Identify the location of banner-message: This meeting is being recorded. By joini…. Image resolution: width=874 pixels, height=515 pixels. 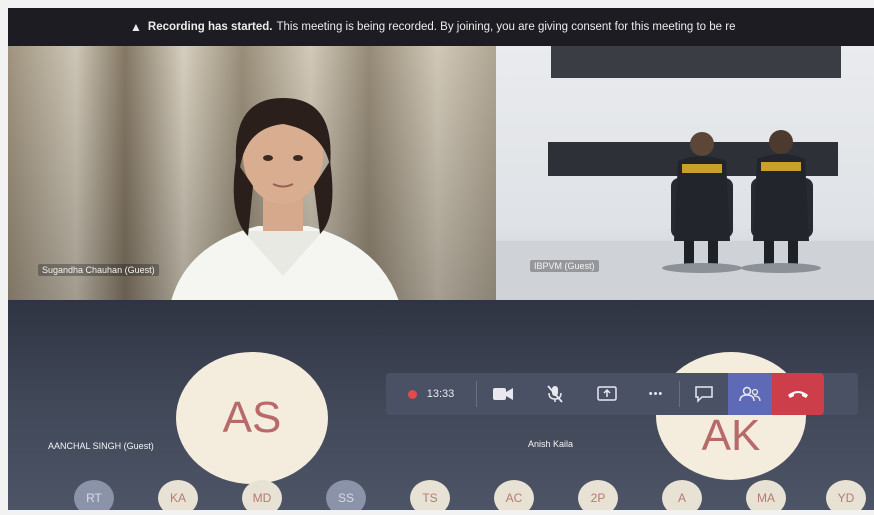
(506, 27).